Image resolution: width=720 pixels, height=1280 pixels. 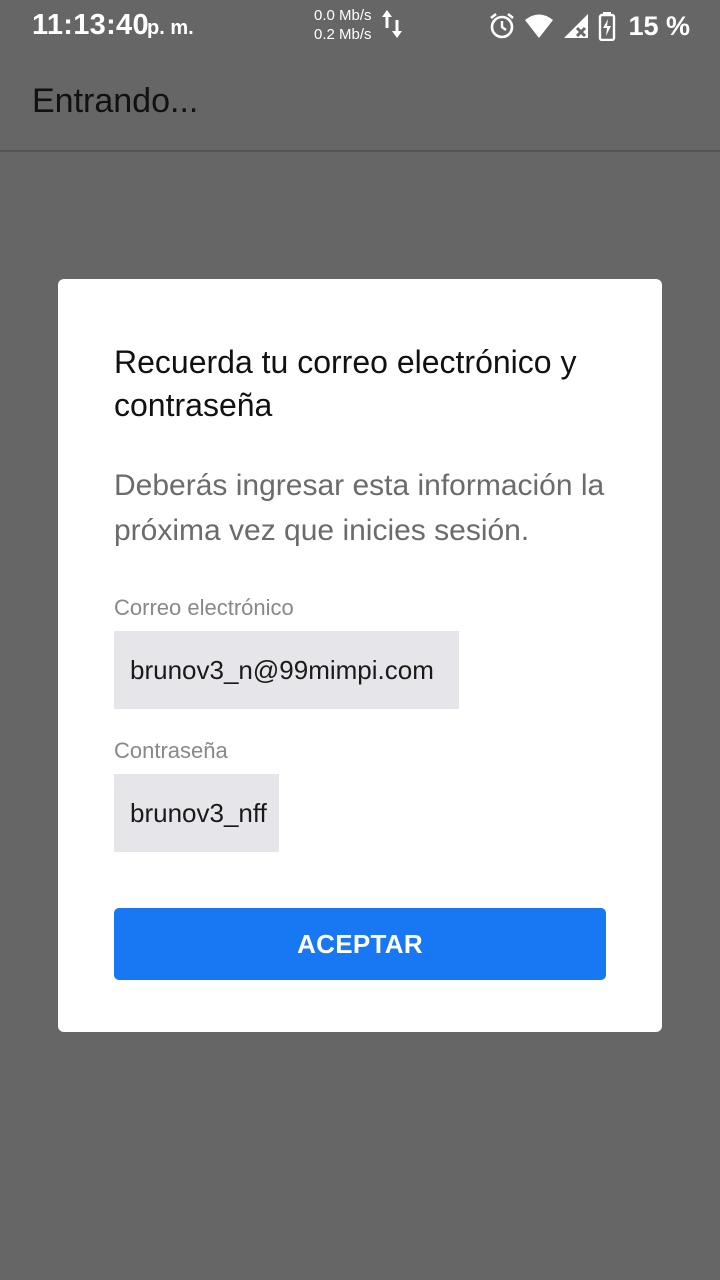 What do you see at coordinates (90, 25) in the screenshot?
I see `status-time: 11:13:40` at bounding box center [90, 25].